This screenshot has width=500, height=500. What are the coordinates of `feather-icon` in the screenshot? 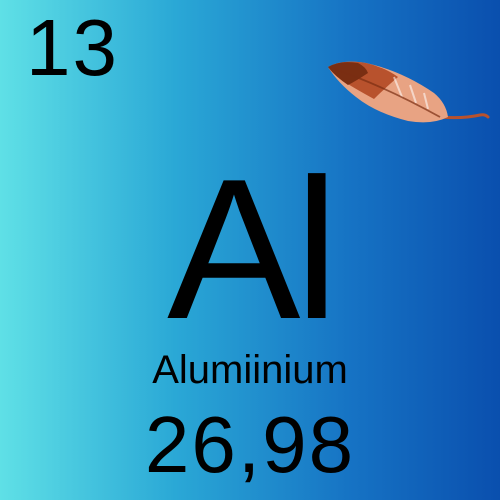 It's located at (409, 92).